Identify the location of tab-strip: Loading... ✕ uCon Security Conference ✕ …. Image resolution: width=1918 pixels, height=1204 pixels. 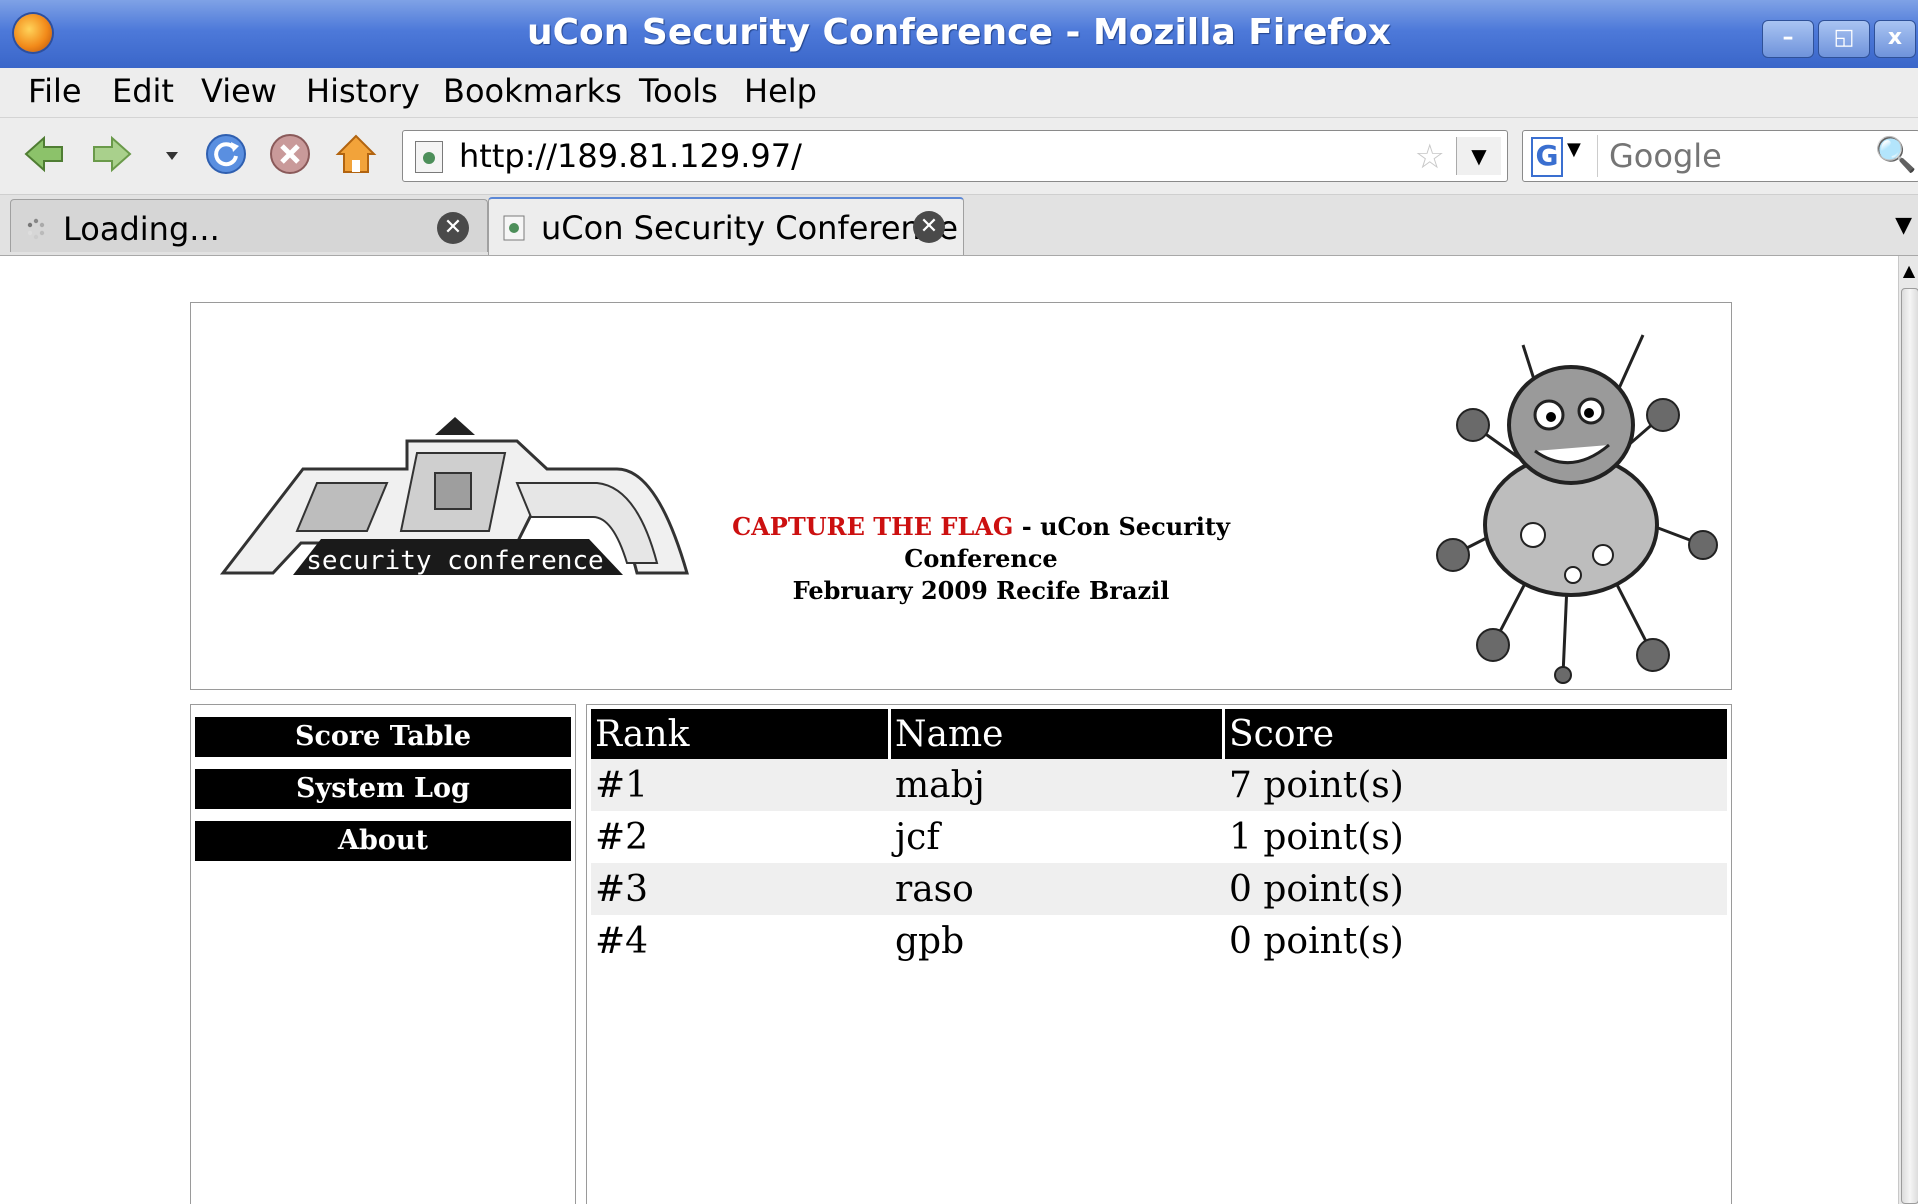
(959, 225).